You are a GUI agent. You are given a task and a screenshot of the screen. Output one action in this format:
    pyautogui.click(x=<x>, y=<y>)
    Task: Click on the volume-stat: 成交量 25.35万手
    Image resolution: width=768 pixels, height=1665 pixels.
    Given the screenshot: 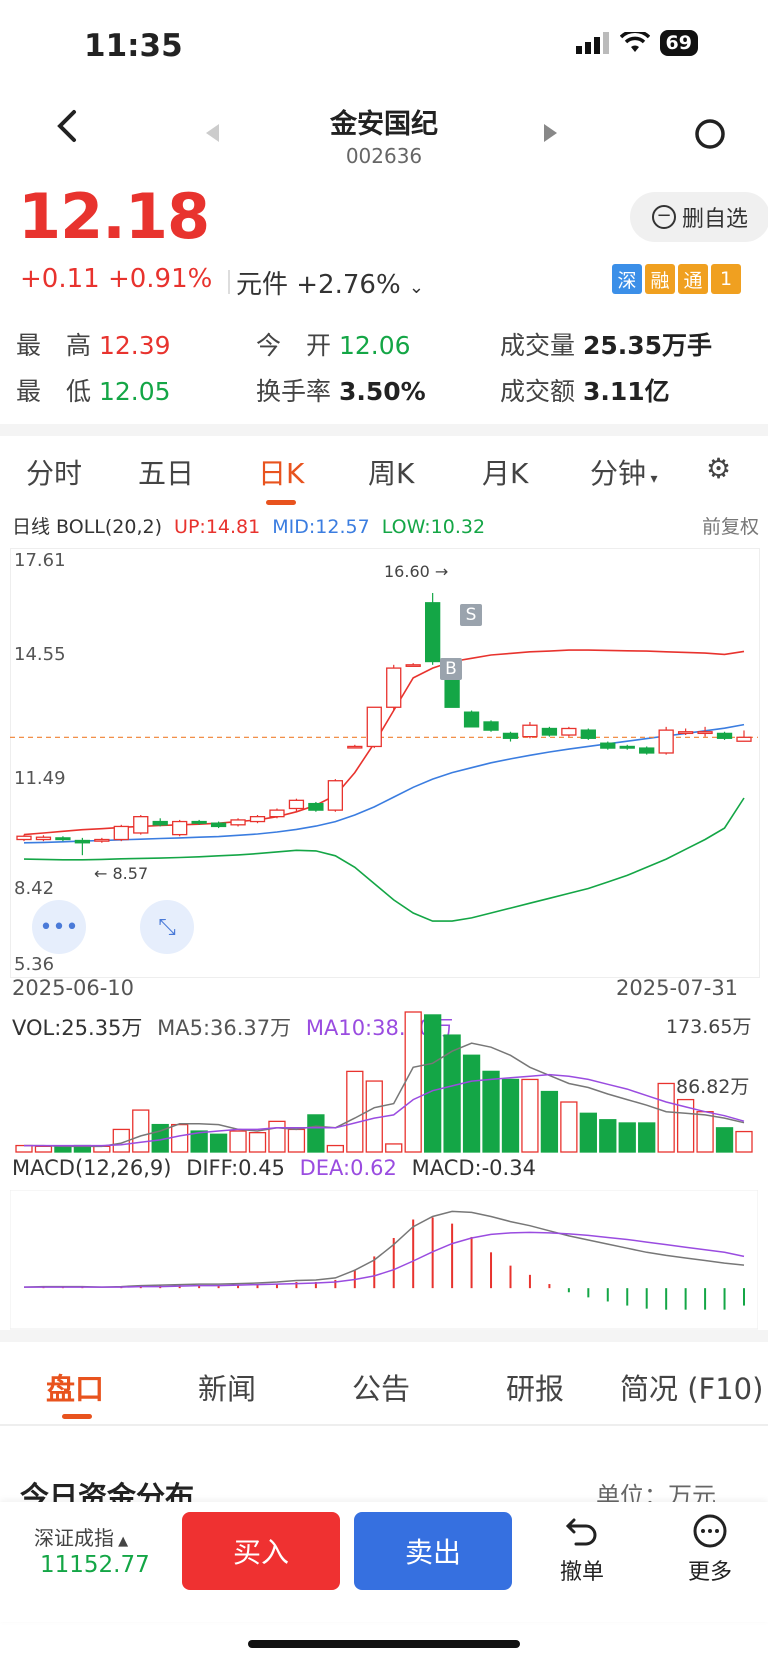 What is the action you would take?
    pyautogui.click(x=606, y=345)
    